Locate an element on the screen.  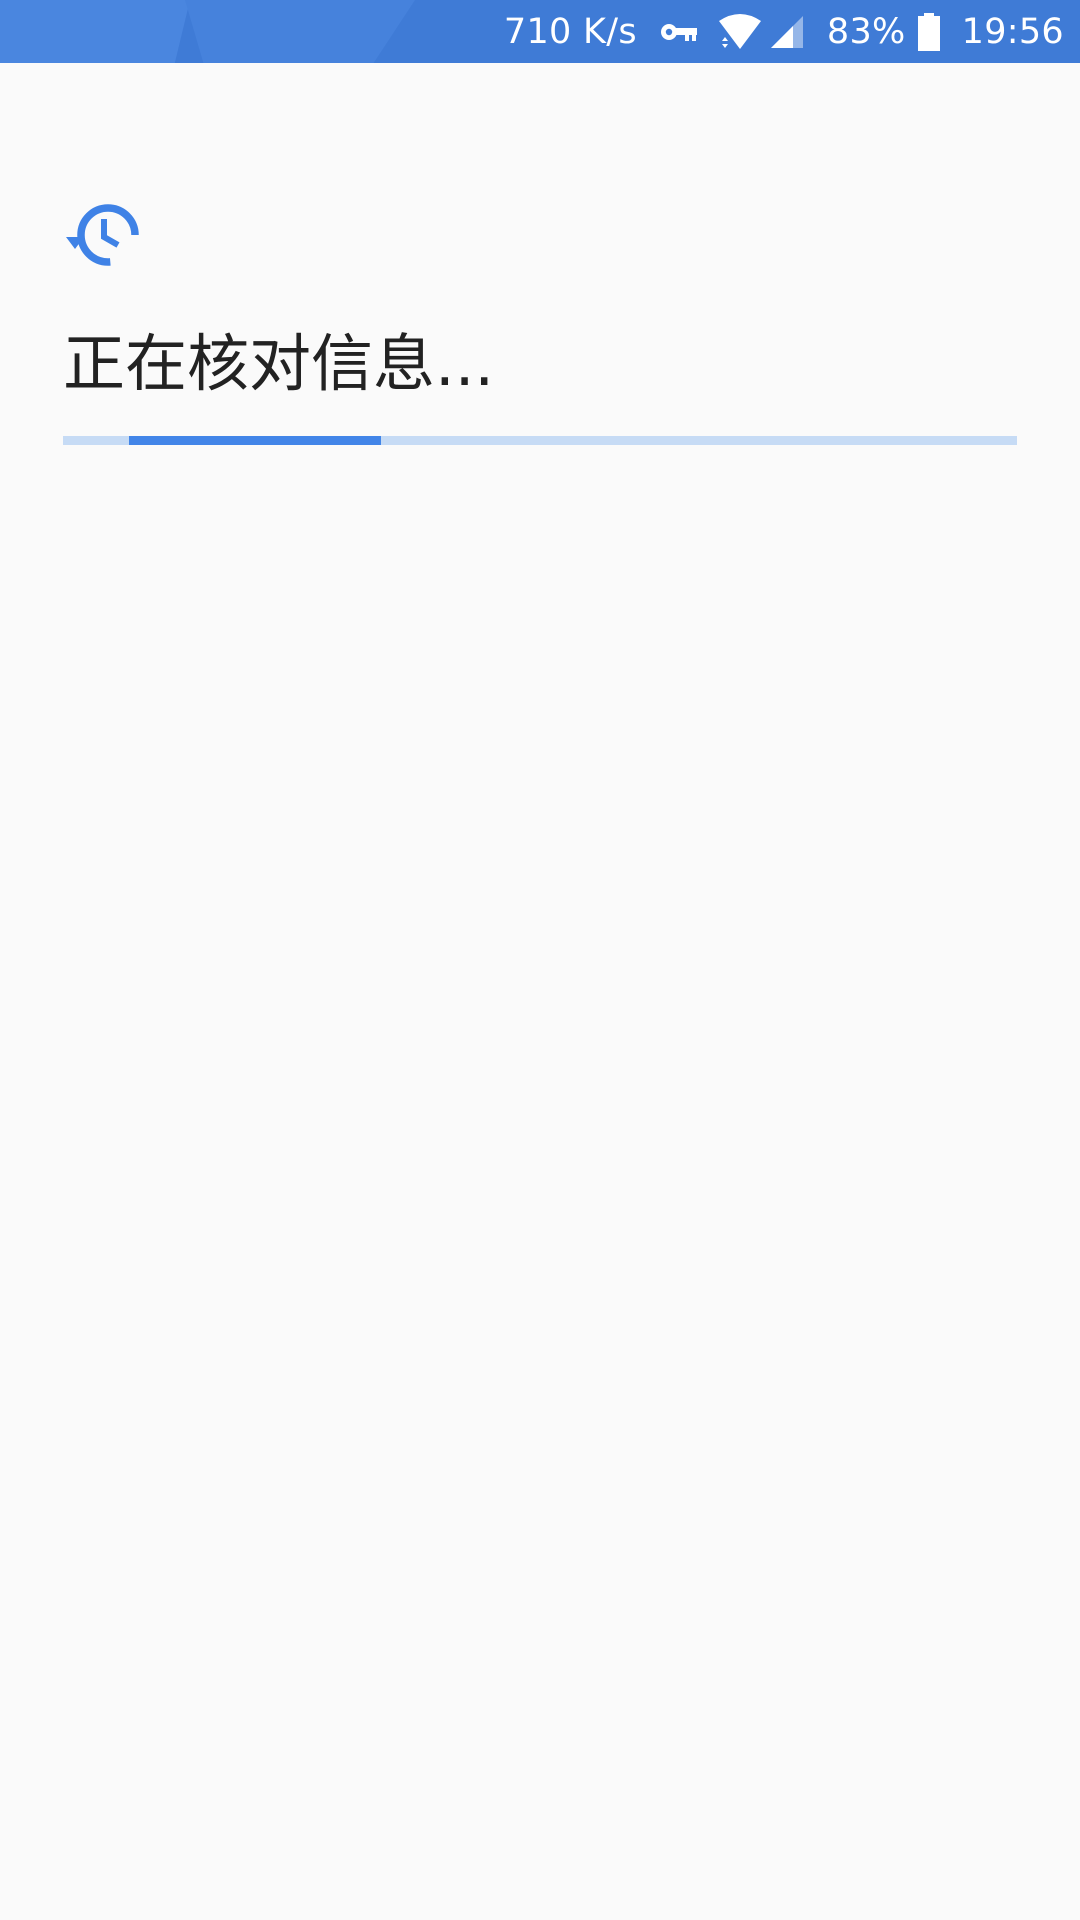
network-speed: 710 K/s is located at coordinates (570, 31).